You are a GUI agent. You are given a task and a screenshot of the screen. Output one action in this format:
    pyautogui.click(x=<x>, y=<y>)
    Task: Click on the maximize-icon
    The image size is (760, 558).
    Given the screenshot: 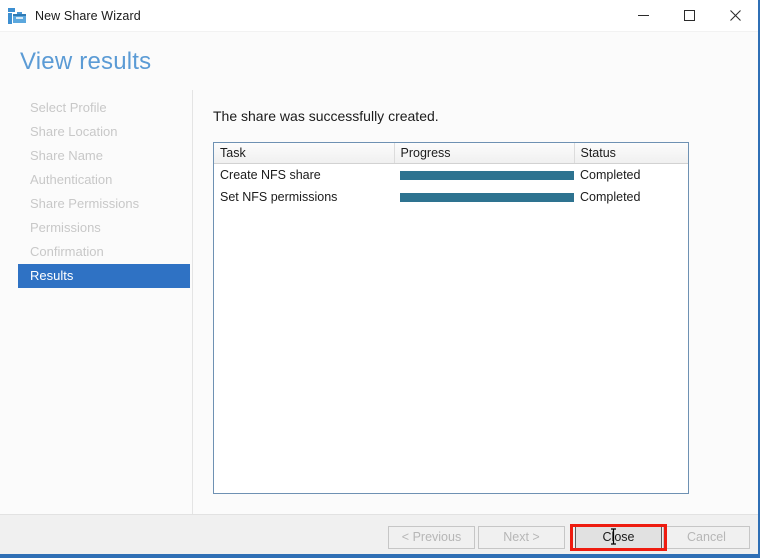 What is the action you would take?
    pyautogui.click(x=689, y=15)
    